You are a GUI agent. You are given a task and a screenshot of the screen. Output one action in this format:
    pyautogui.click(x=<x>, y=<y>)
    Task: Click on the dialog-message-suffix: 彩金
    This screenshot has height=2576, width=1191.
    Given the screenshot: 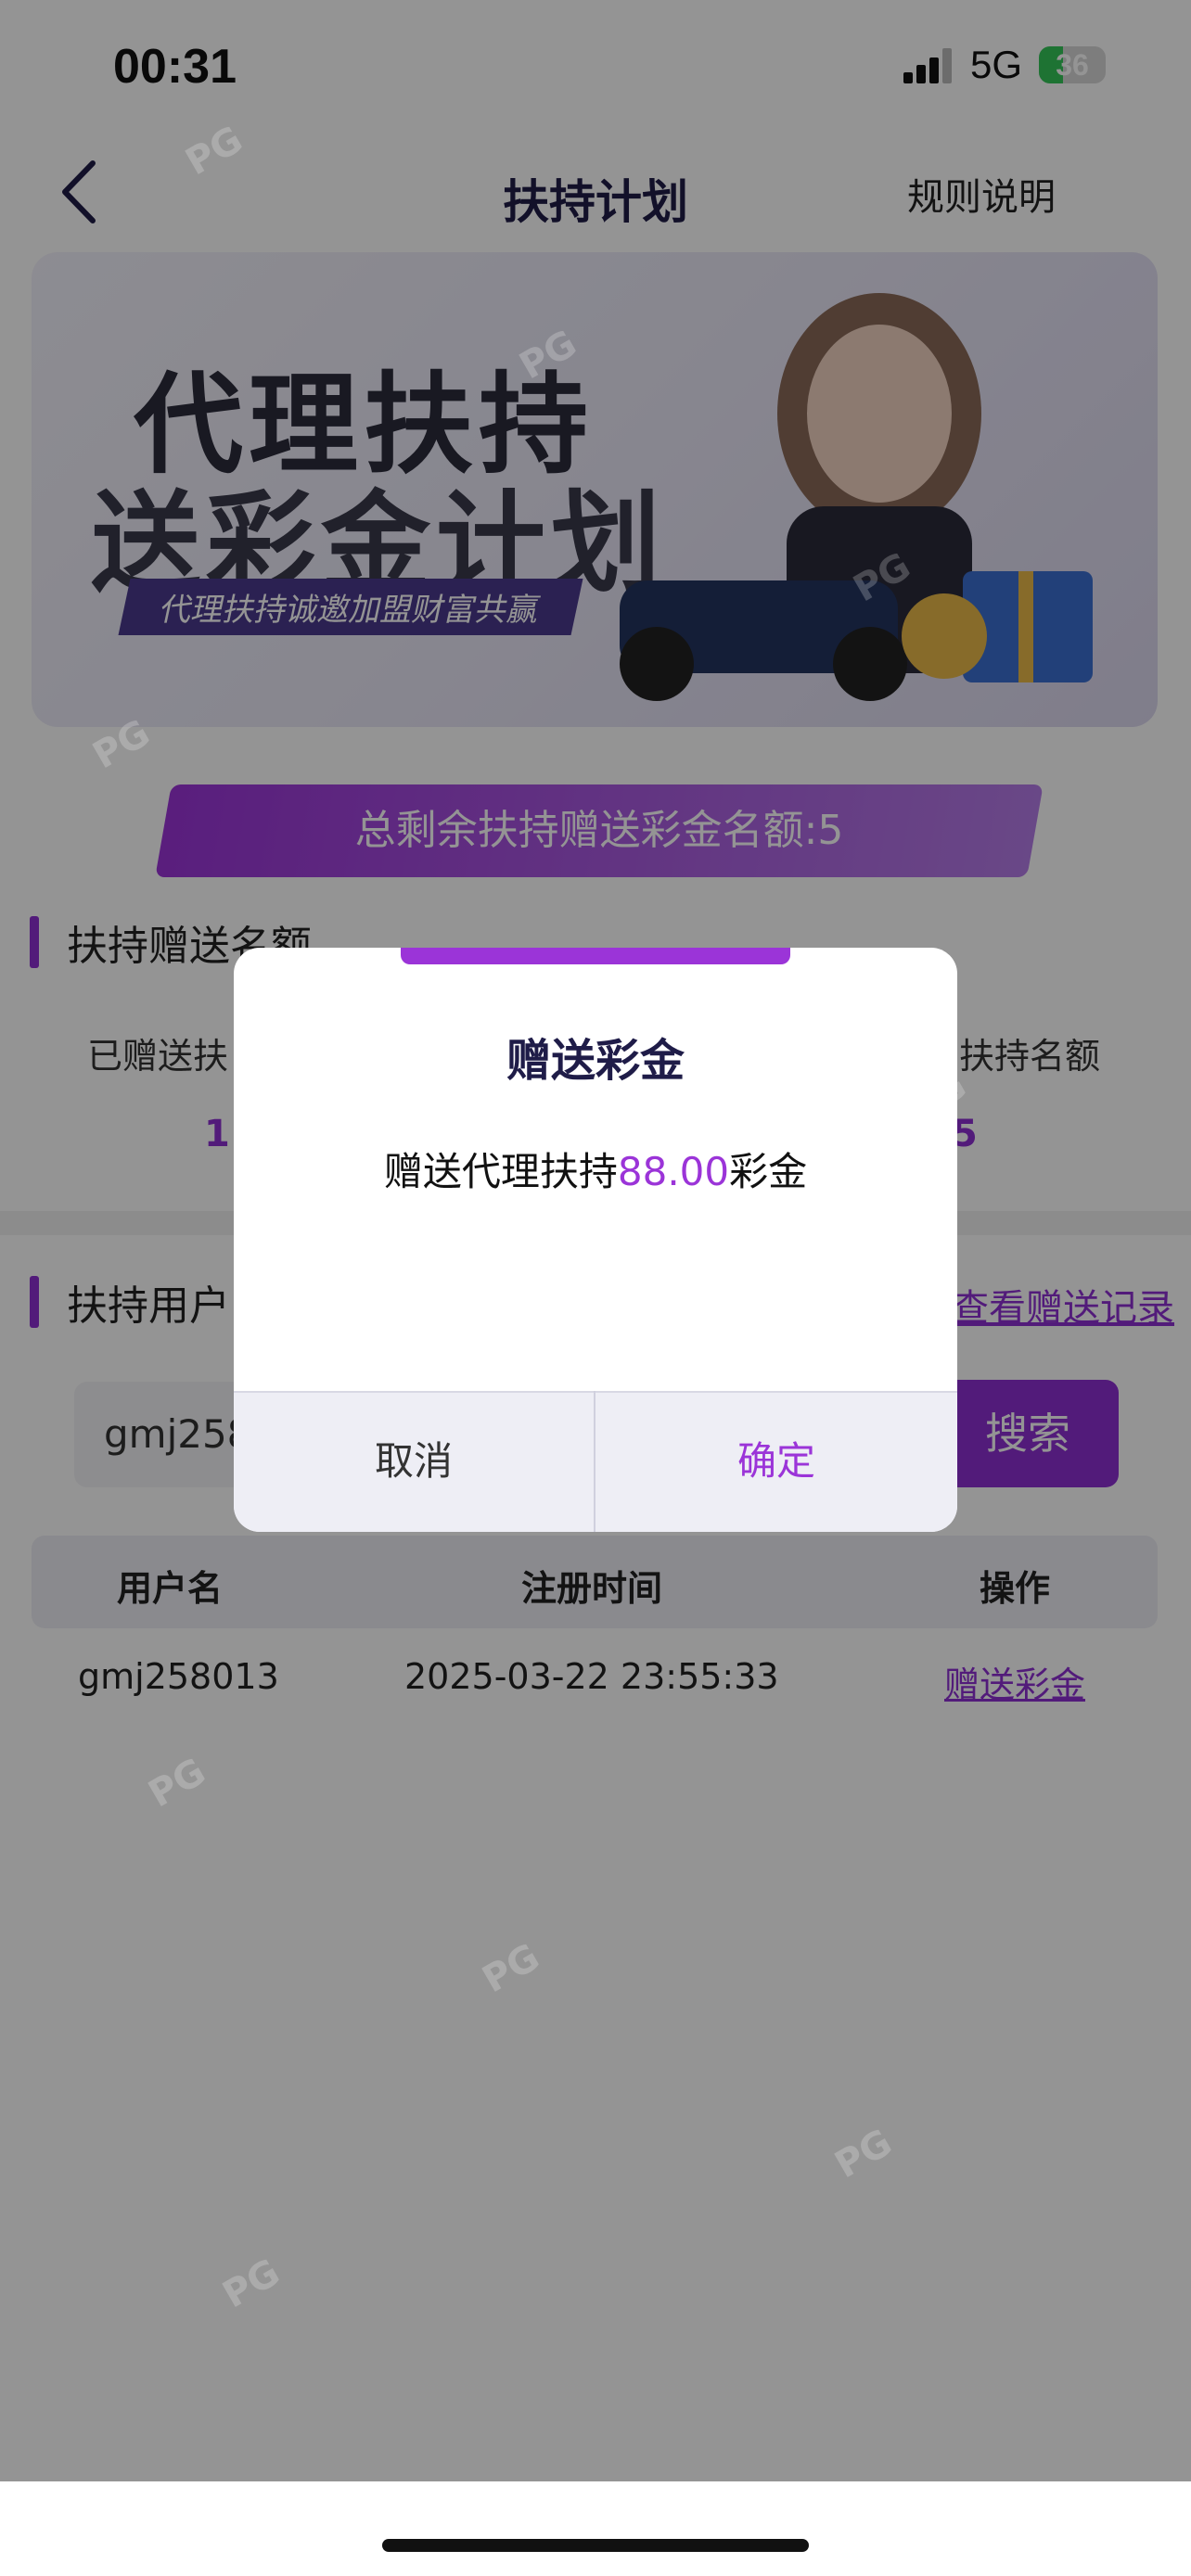 What is the action you would take?
    pyautogui.click(x=768, y=1171)
    